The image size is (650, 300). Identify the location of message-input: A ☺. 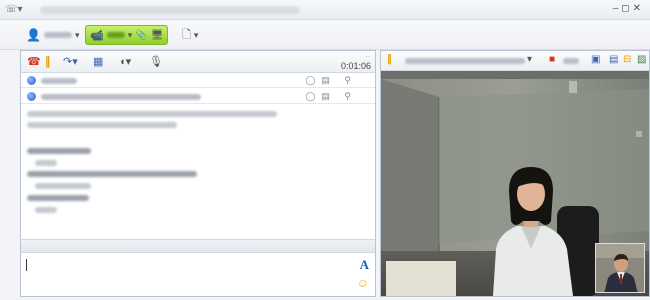
(198, 274).